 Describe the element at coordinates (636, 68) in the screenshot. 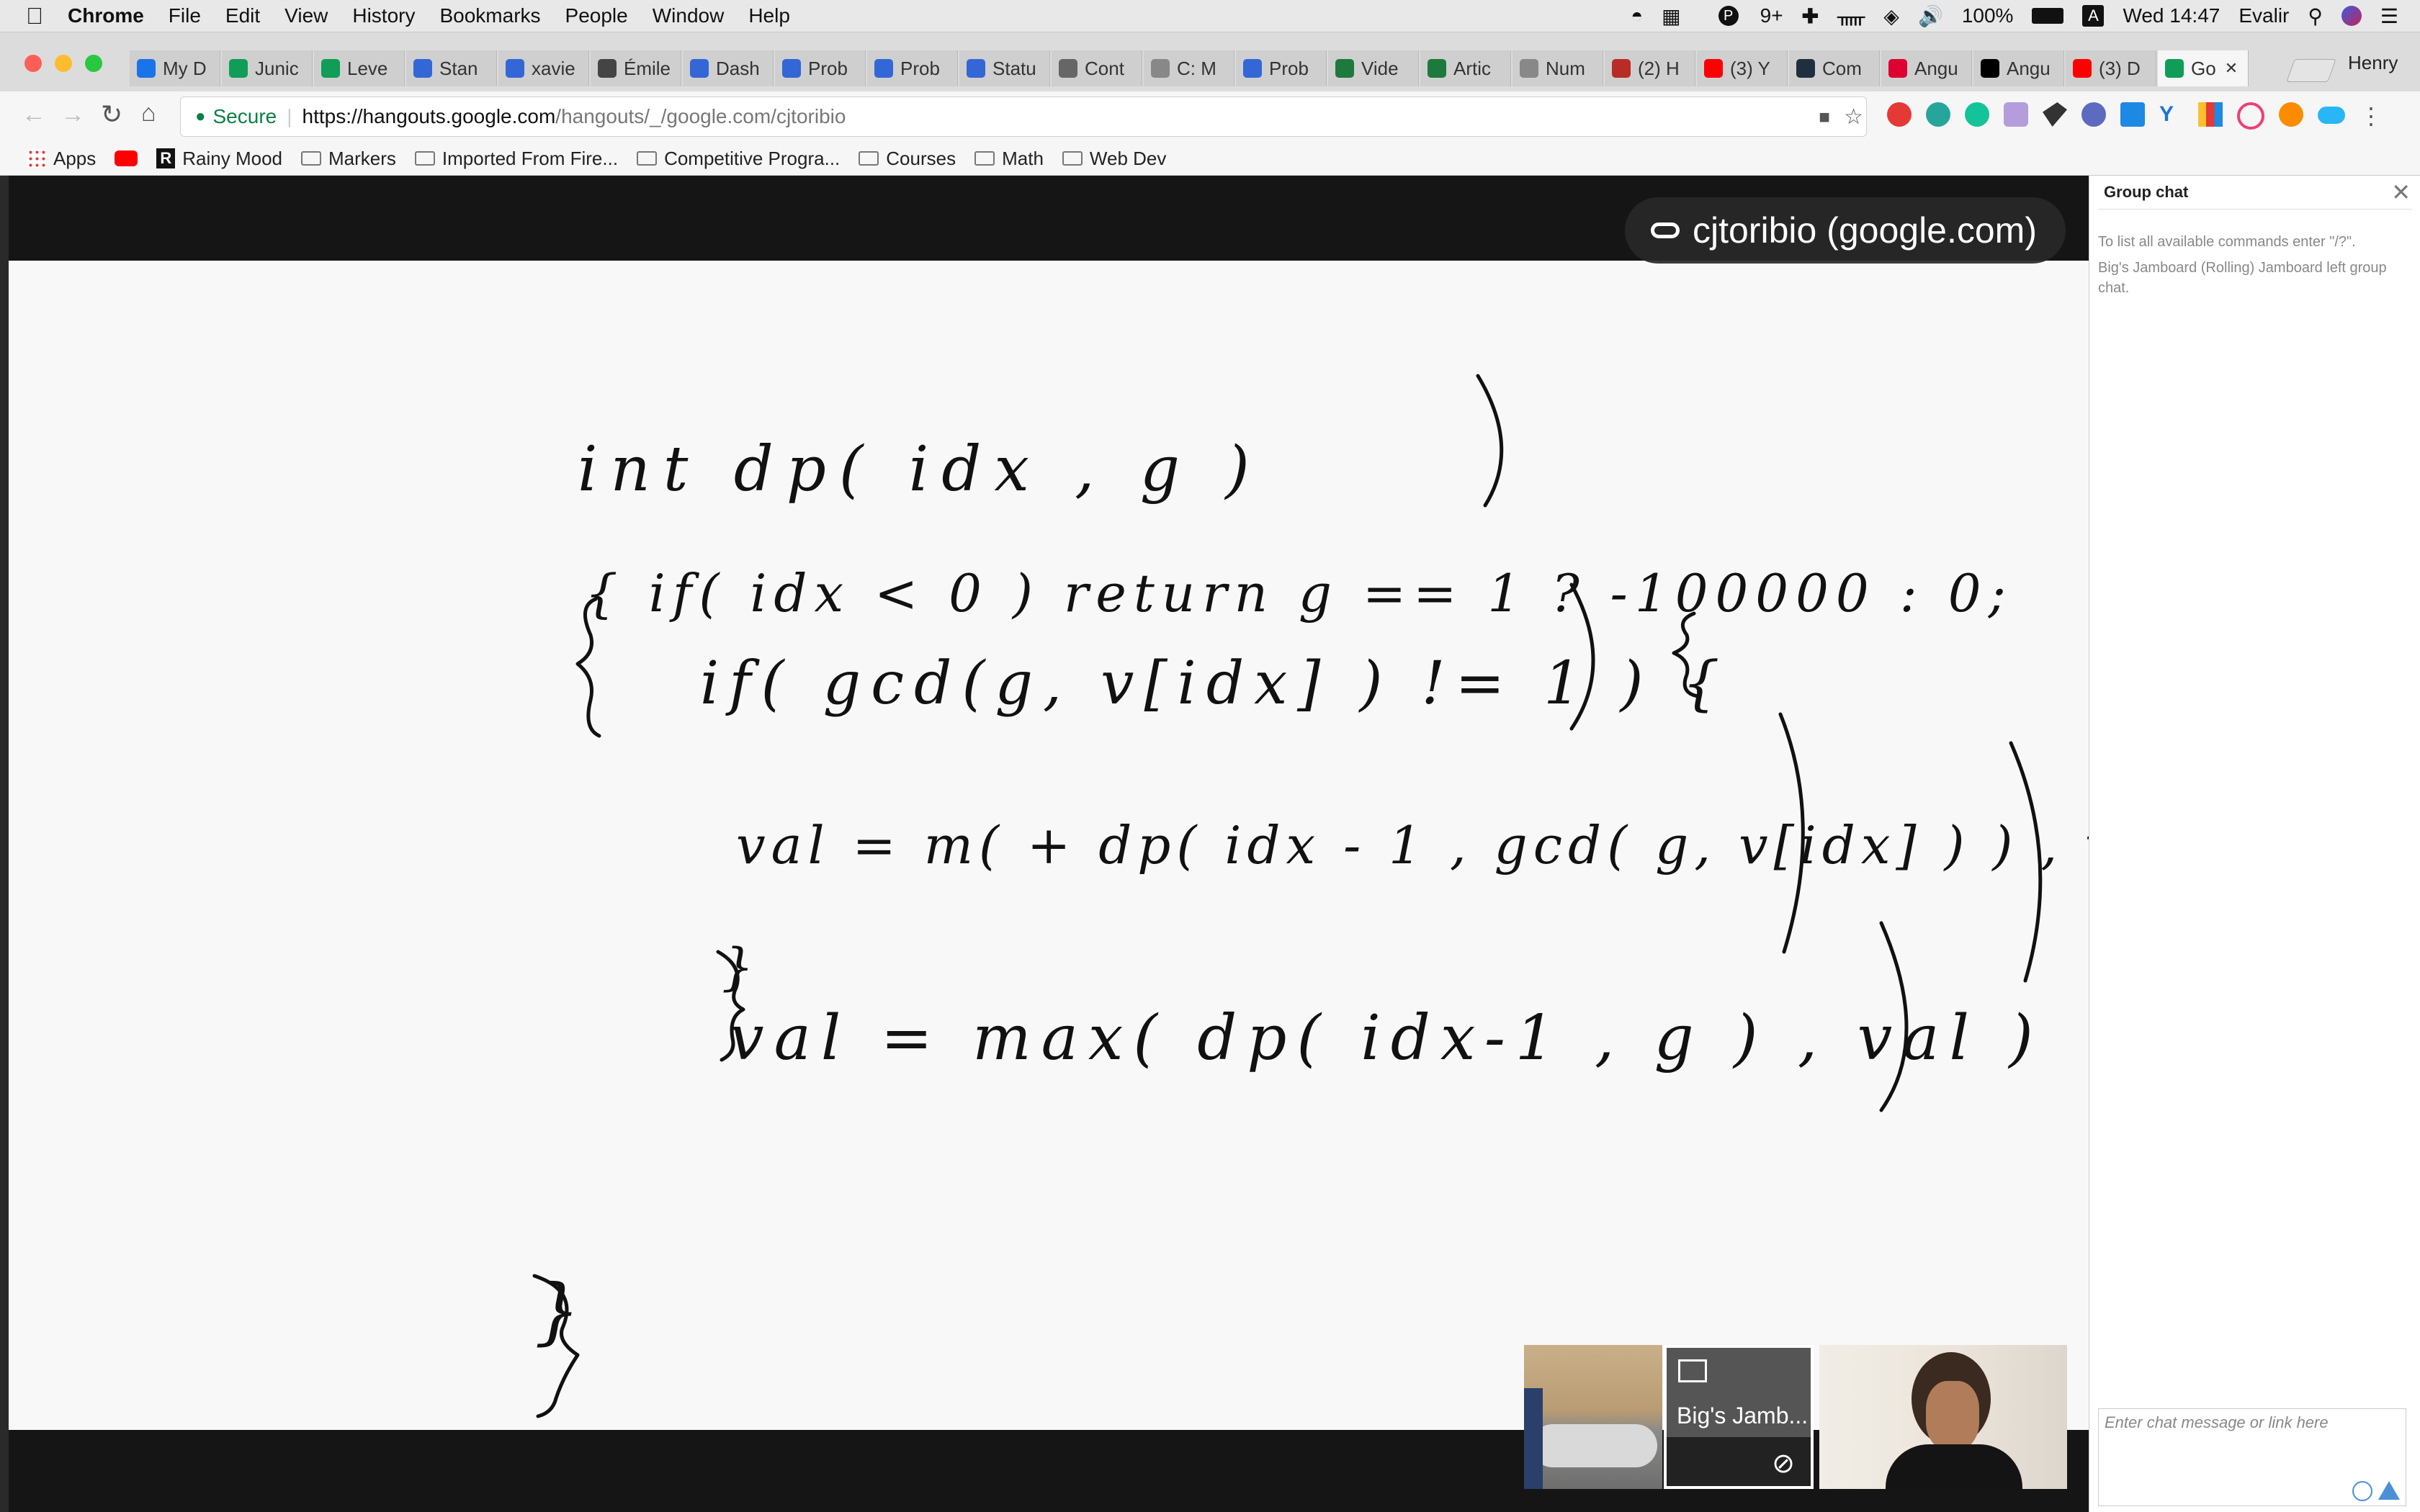

I see `tab: Émile` at that location.